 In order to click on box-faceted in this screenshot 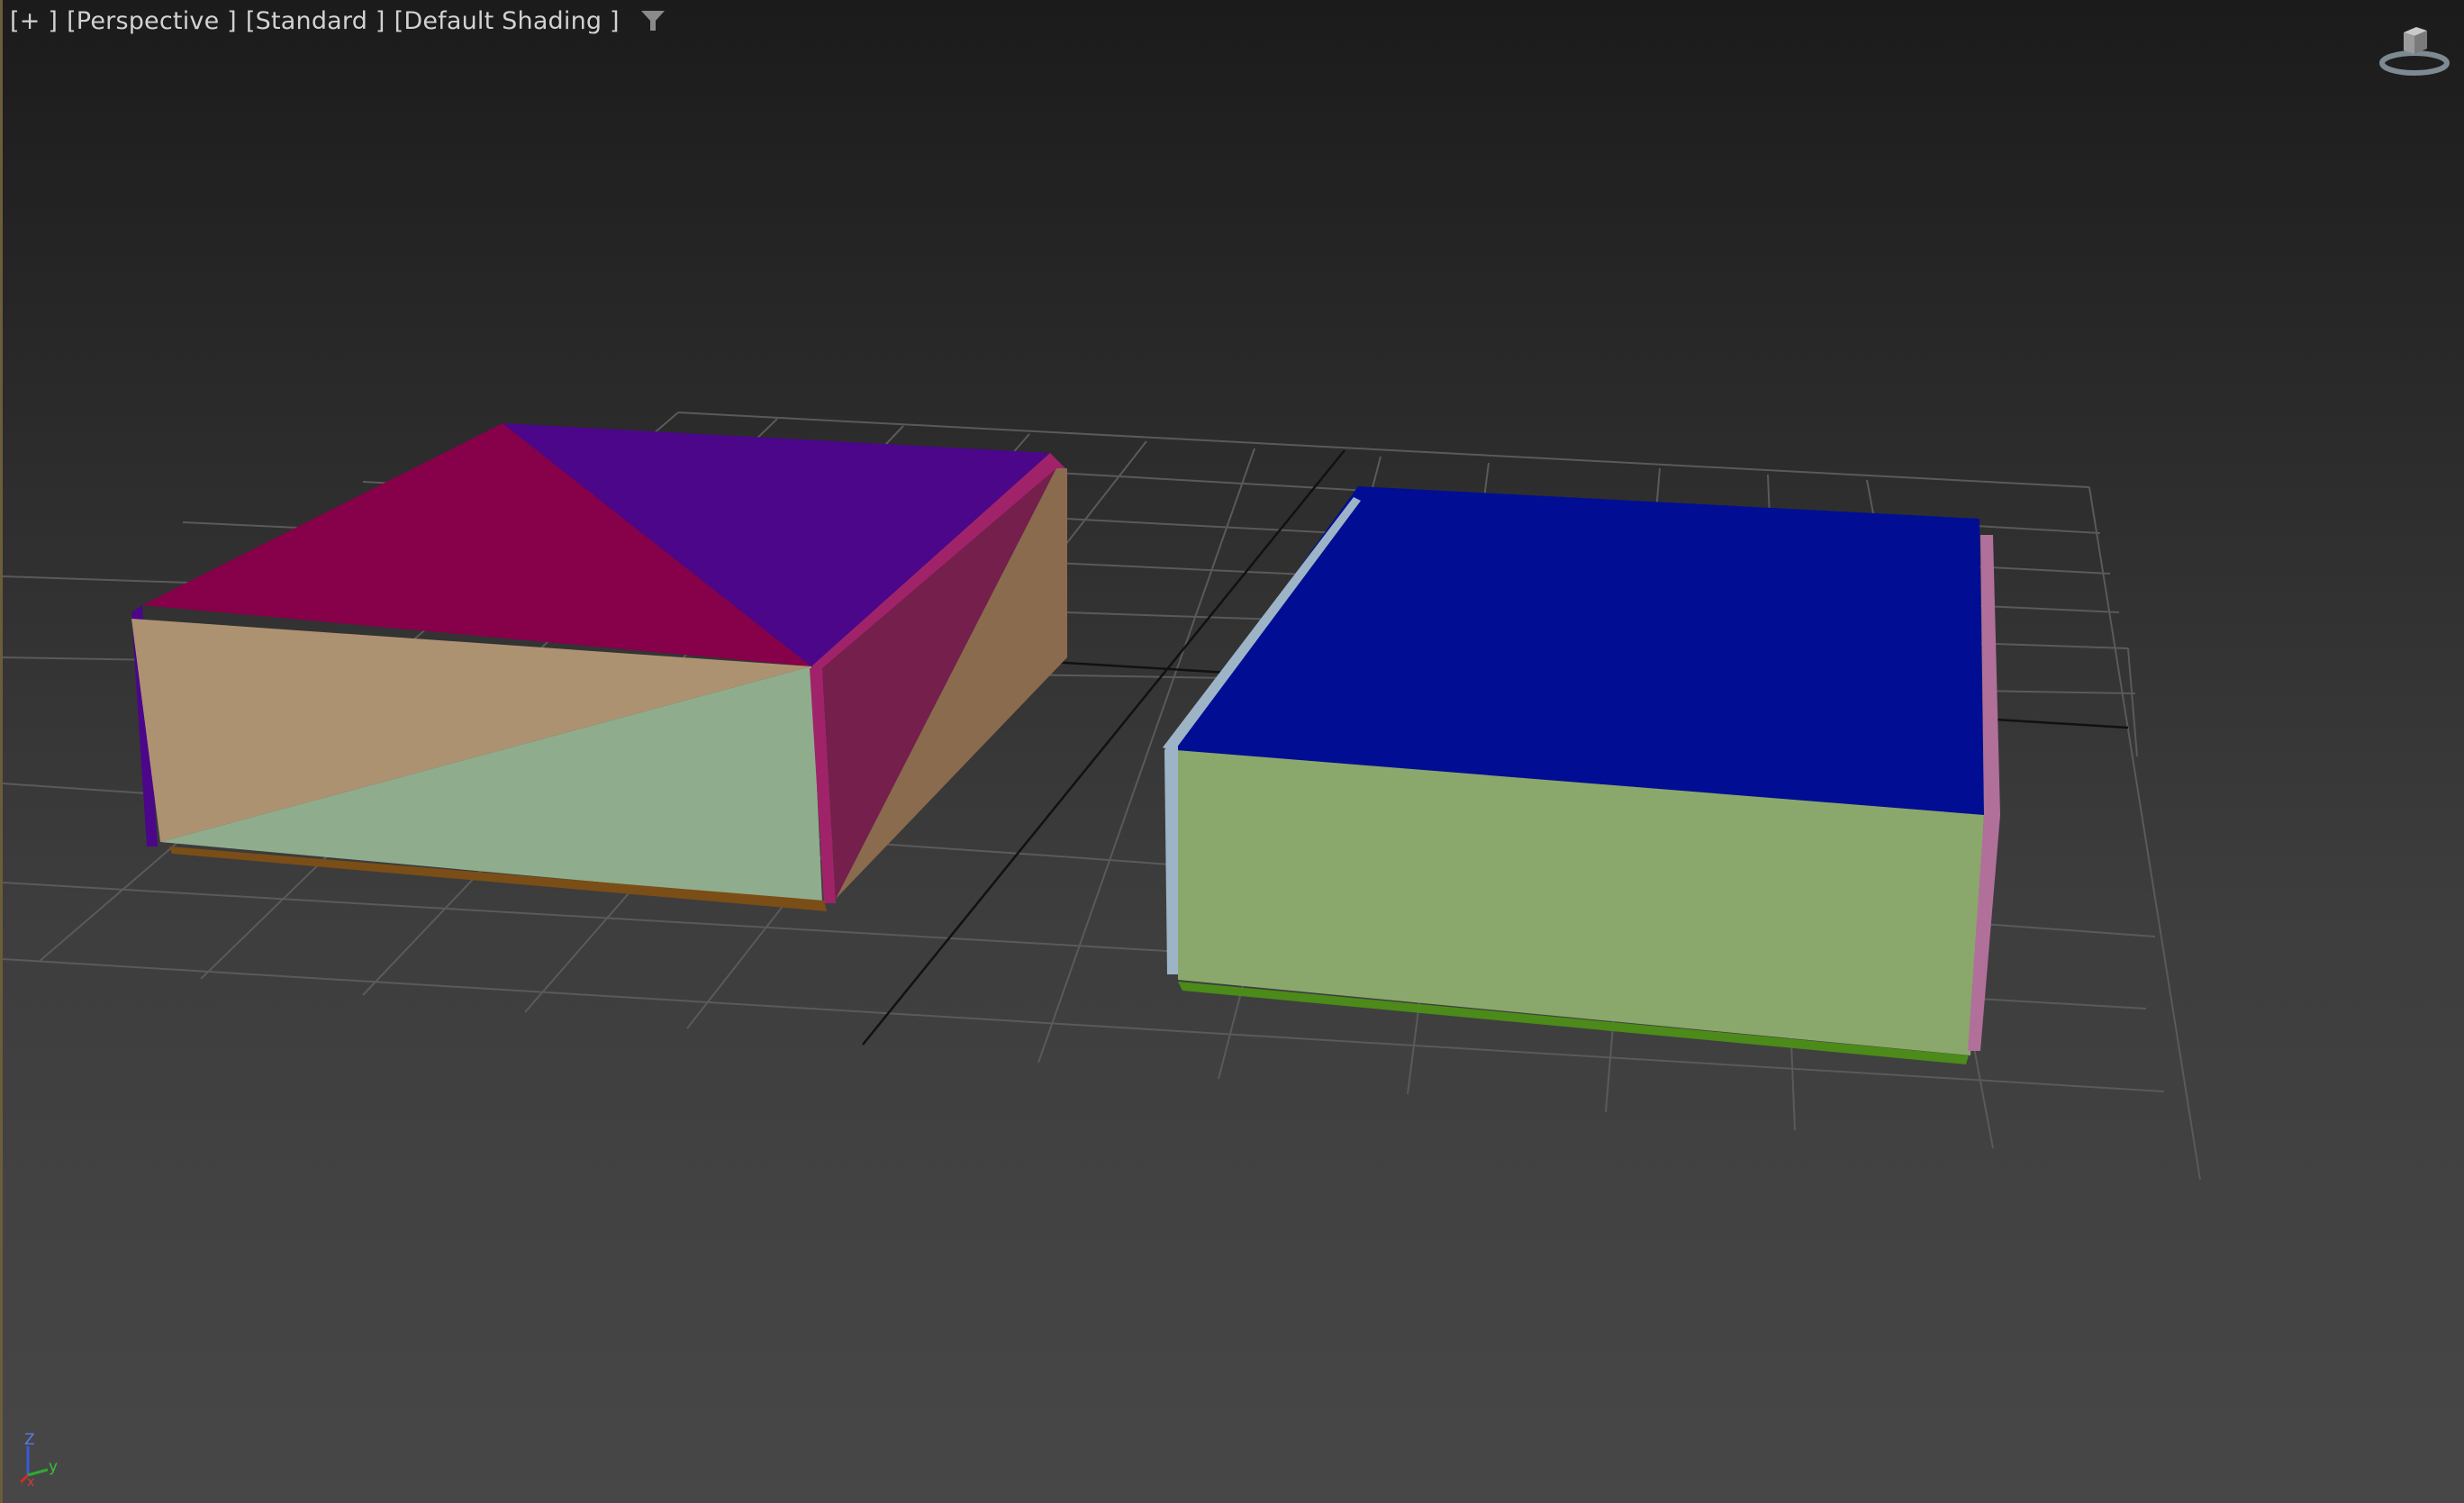, I will do `click(599, 667)`.